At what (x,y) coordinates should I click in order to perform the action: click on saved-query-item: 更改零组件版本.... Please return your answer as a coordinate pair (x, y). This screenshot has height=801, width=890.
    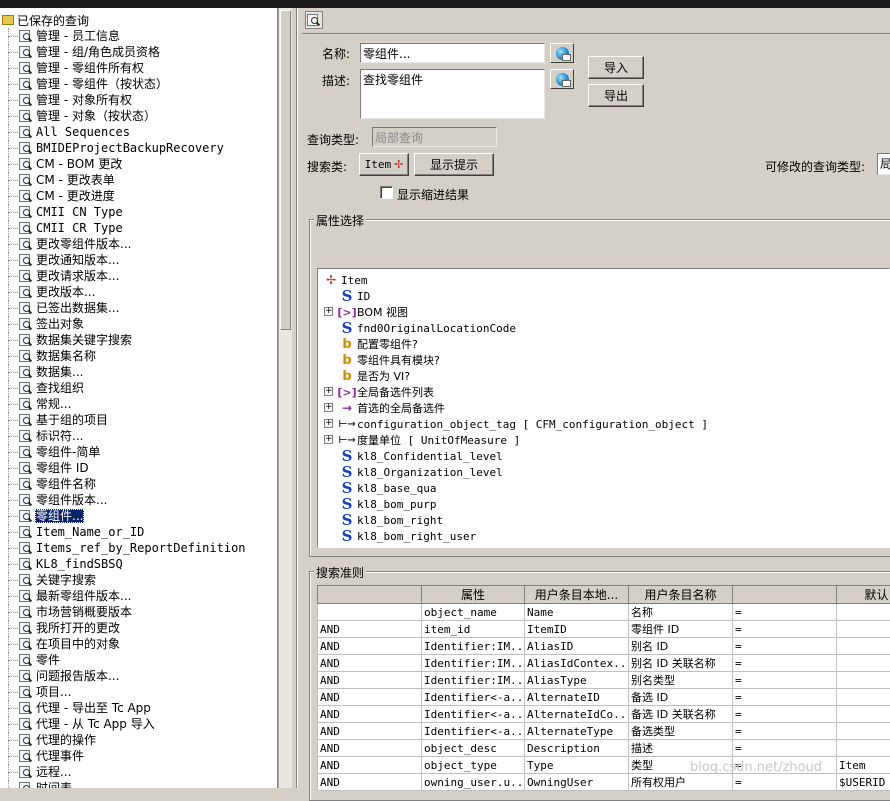
    Looking at the image, I should click on (139, 244).